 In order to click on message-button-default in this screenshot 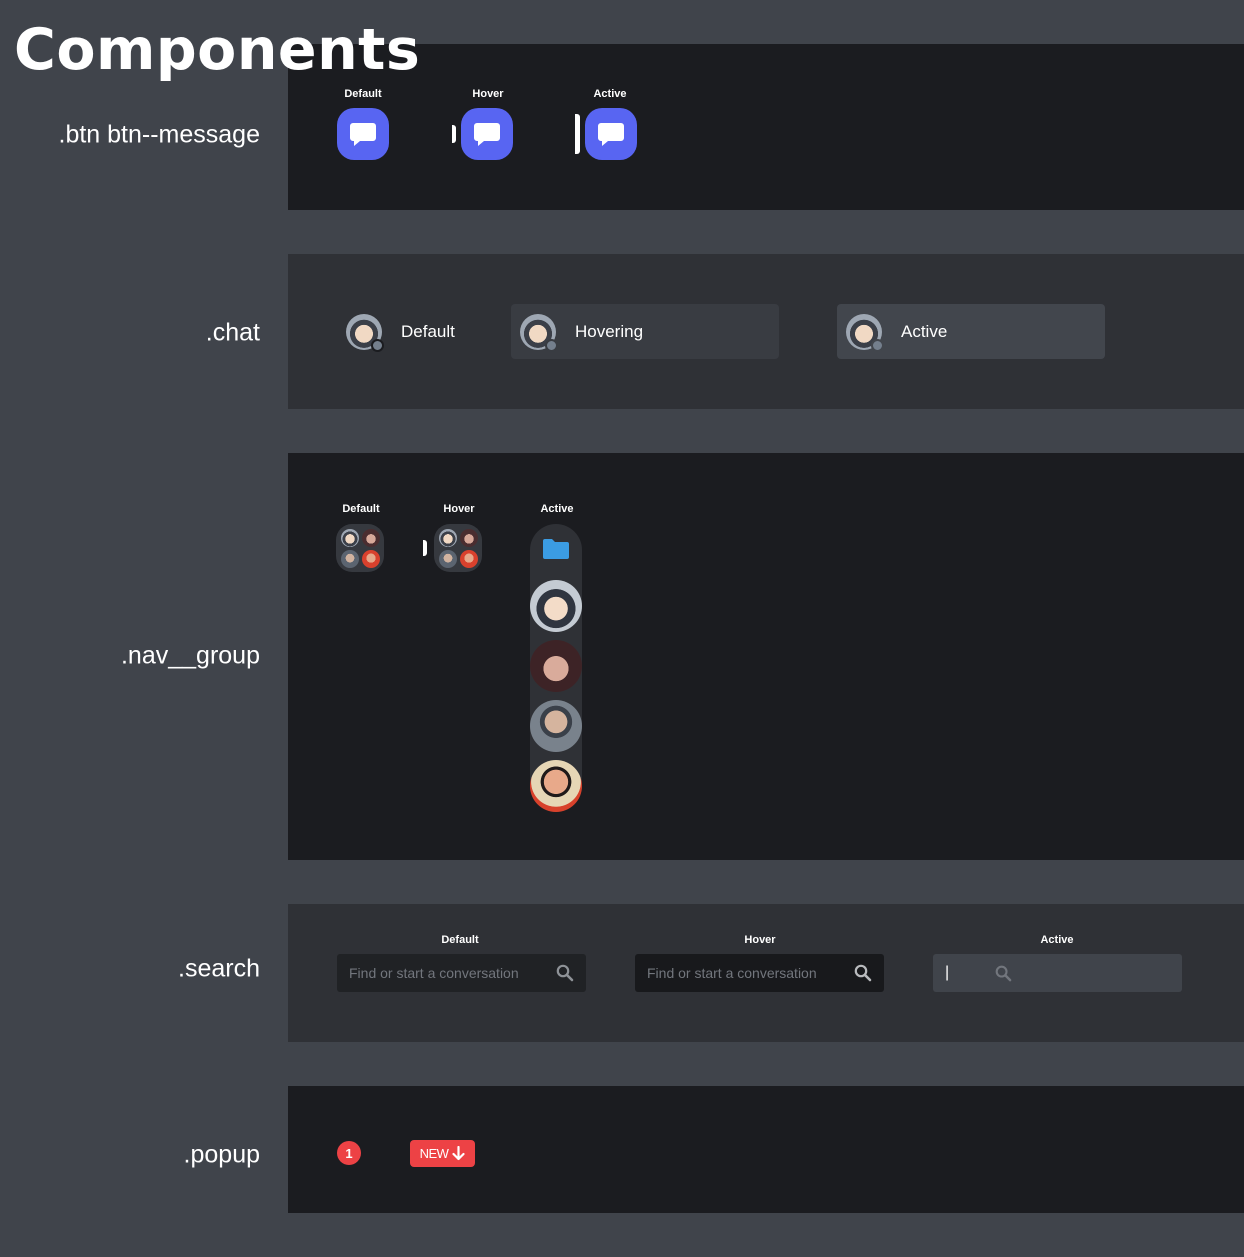, I will do `click(363, 134)`.